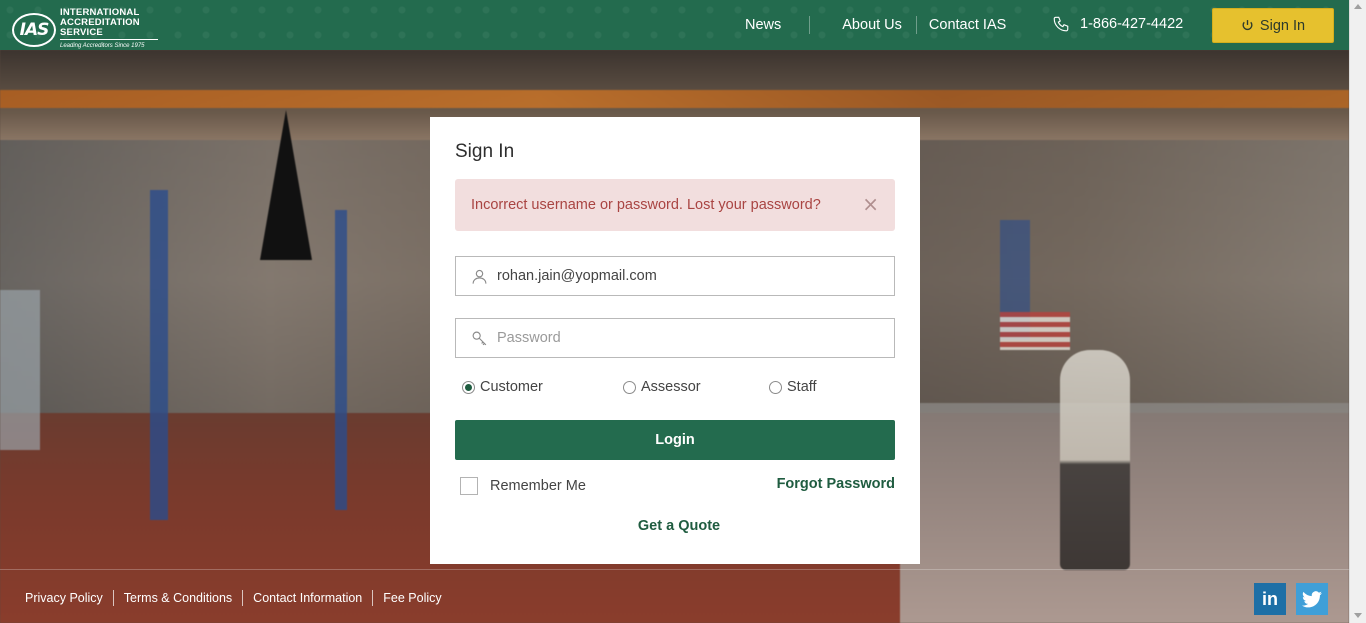 This screenshot has width=1366, height=623. I want to click on role-radio-assessor: Assessor, so click(662, 387).